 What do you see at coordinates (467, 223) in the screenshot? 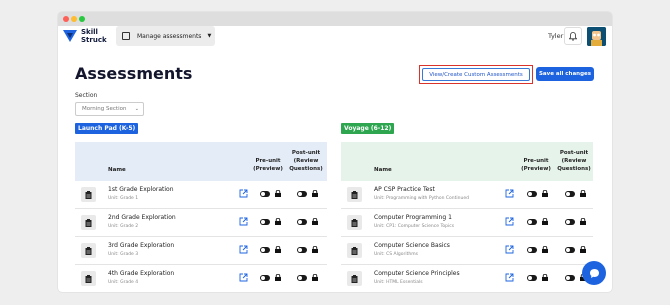
I see `table-row: Computer Programming 1 Unit: CP1` at bounding box center [467, 223].